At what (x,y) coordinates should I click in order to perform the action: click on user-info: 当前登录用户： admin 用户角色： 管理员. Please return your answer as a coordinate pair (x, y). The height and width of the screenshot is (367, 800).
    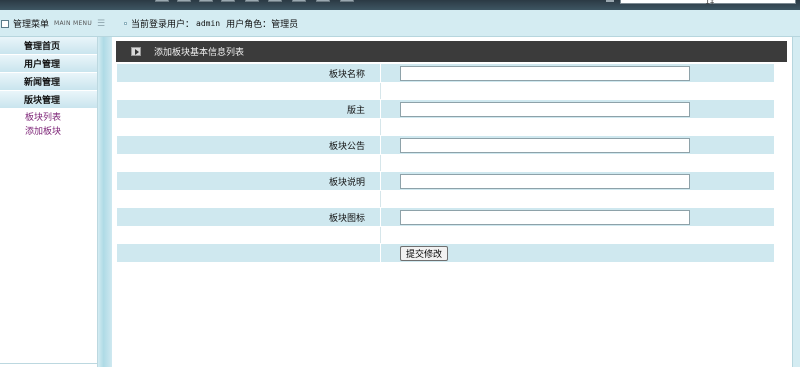
    Looking at the image, I should click on (211, 23).